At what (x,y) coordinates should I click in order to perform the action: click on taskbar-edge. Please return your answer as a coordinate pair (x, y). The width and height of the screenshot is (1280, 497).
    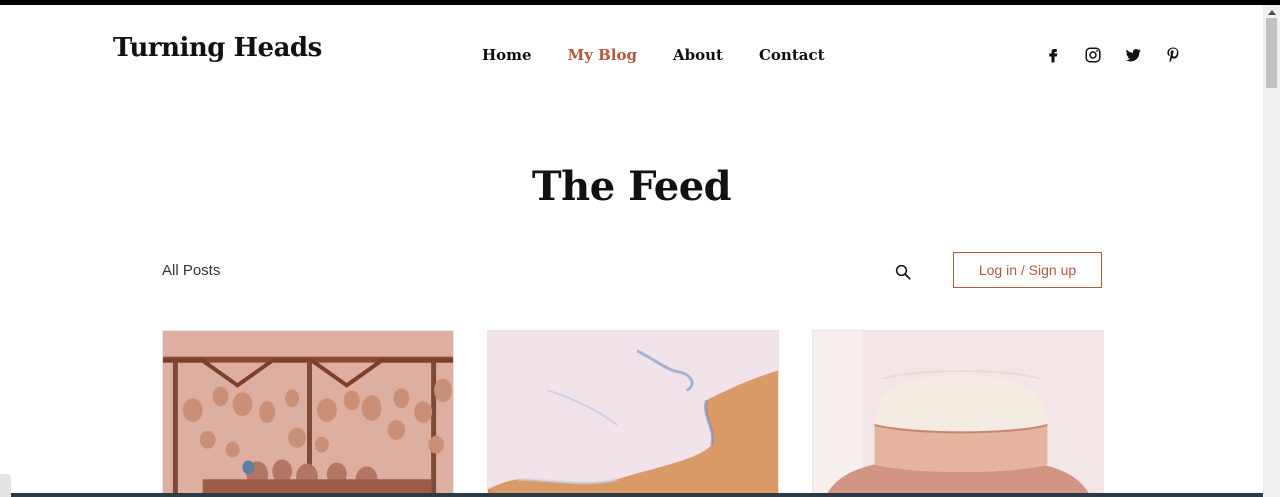
    Looking at the image, I should click on (631, 495).